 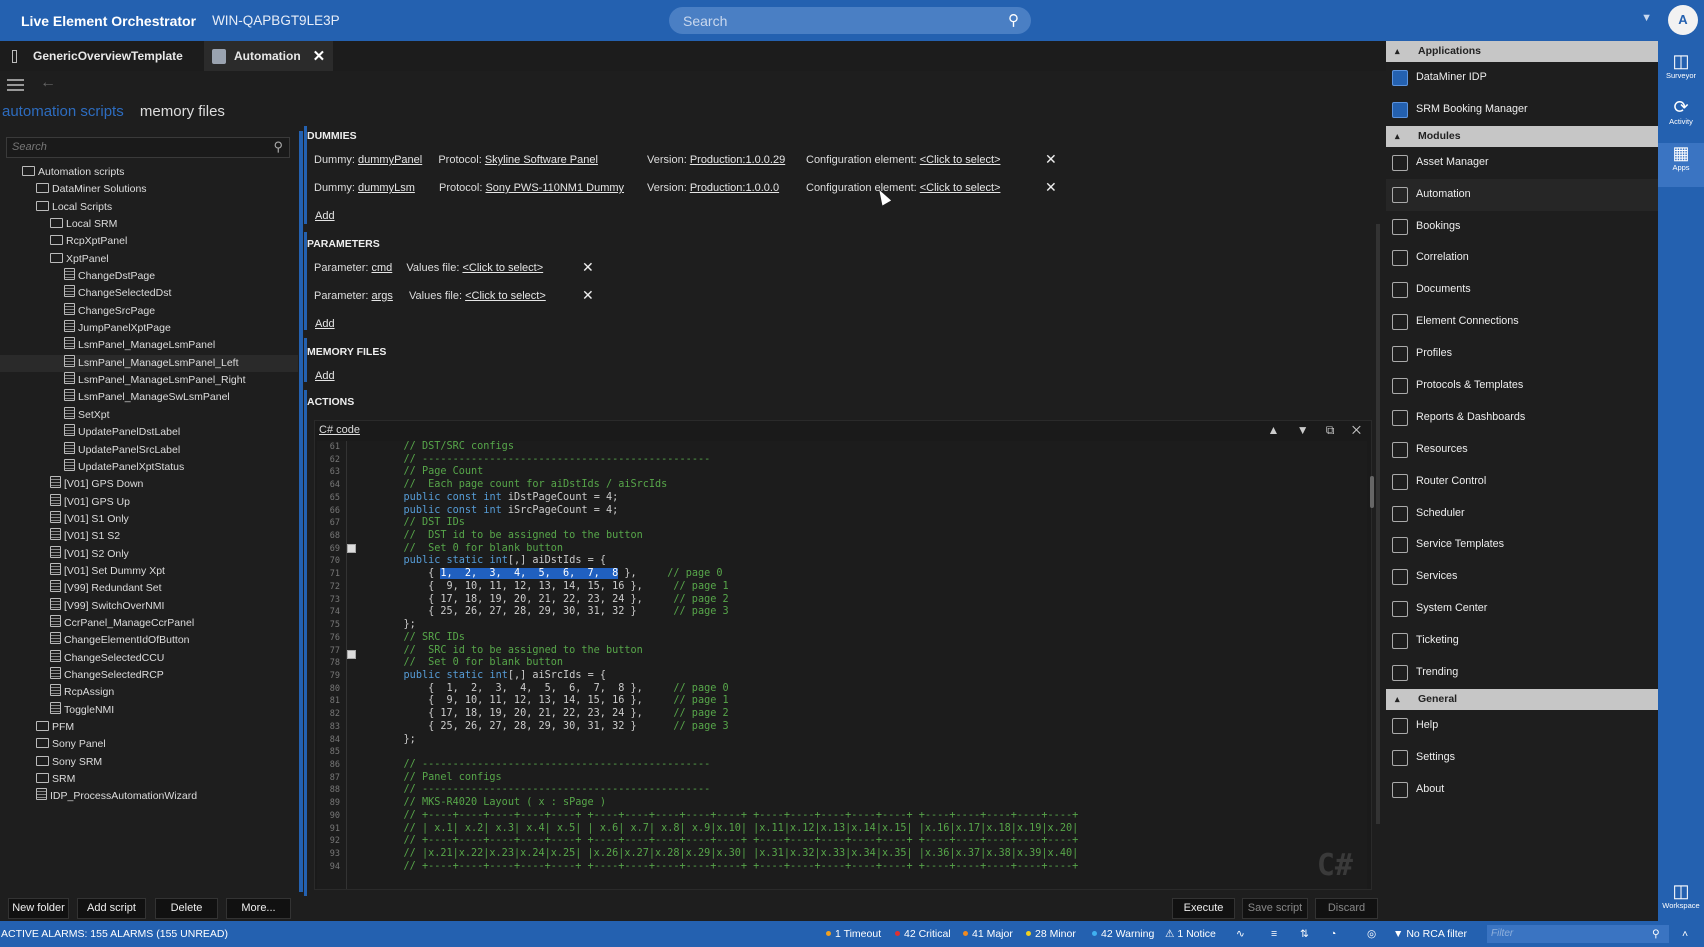 I want to click on tab-automation: Automation ✕, so click(x=269, y=56).